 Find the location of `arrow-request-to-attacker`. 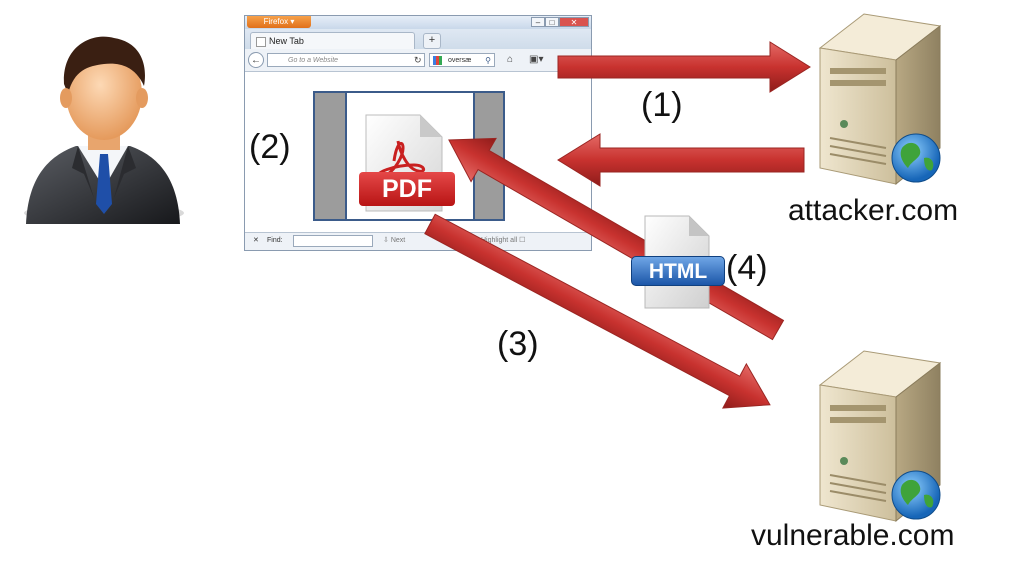

arrow-request-to-attacker is located at coordinates (684, 67).